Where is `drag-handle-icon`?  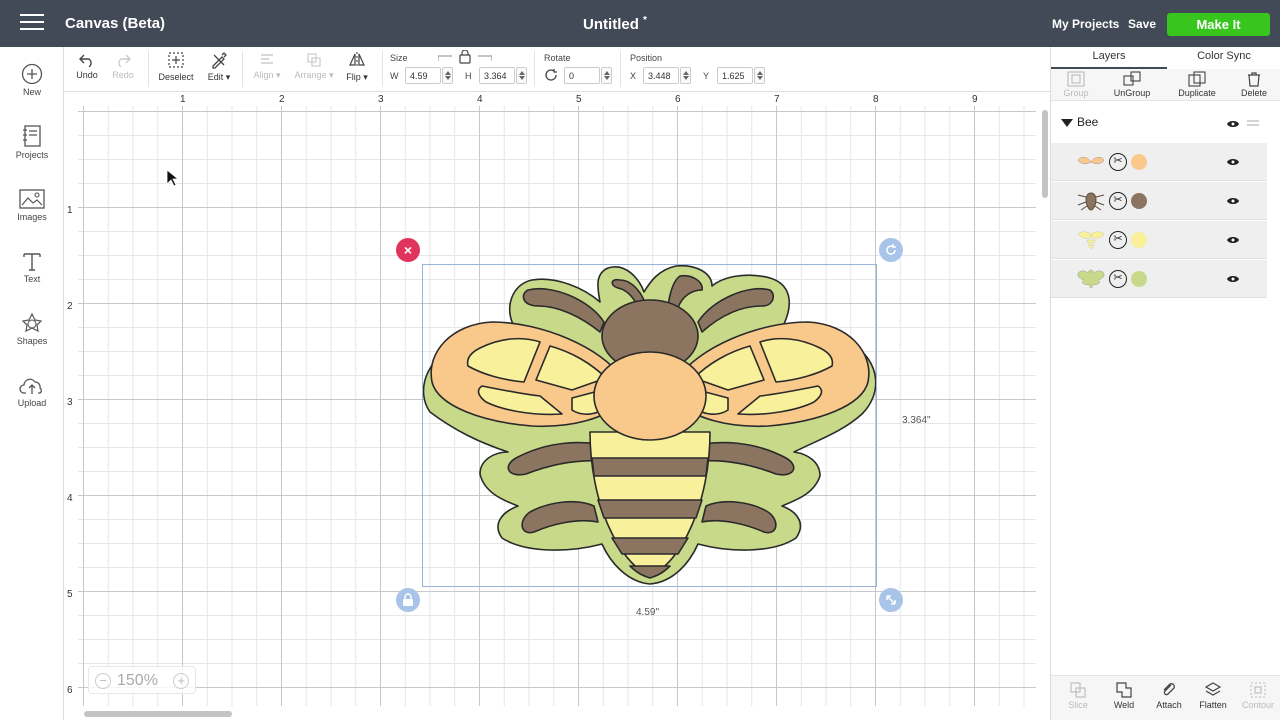 drag-handle-icon is located at coordinates (1253, 123).